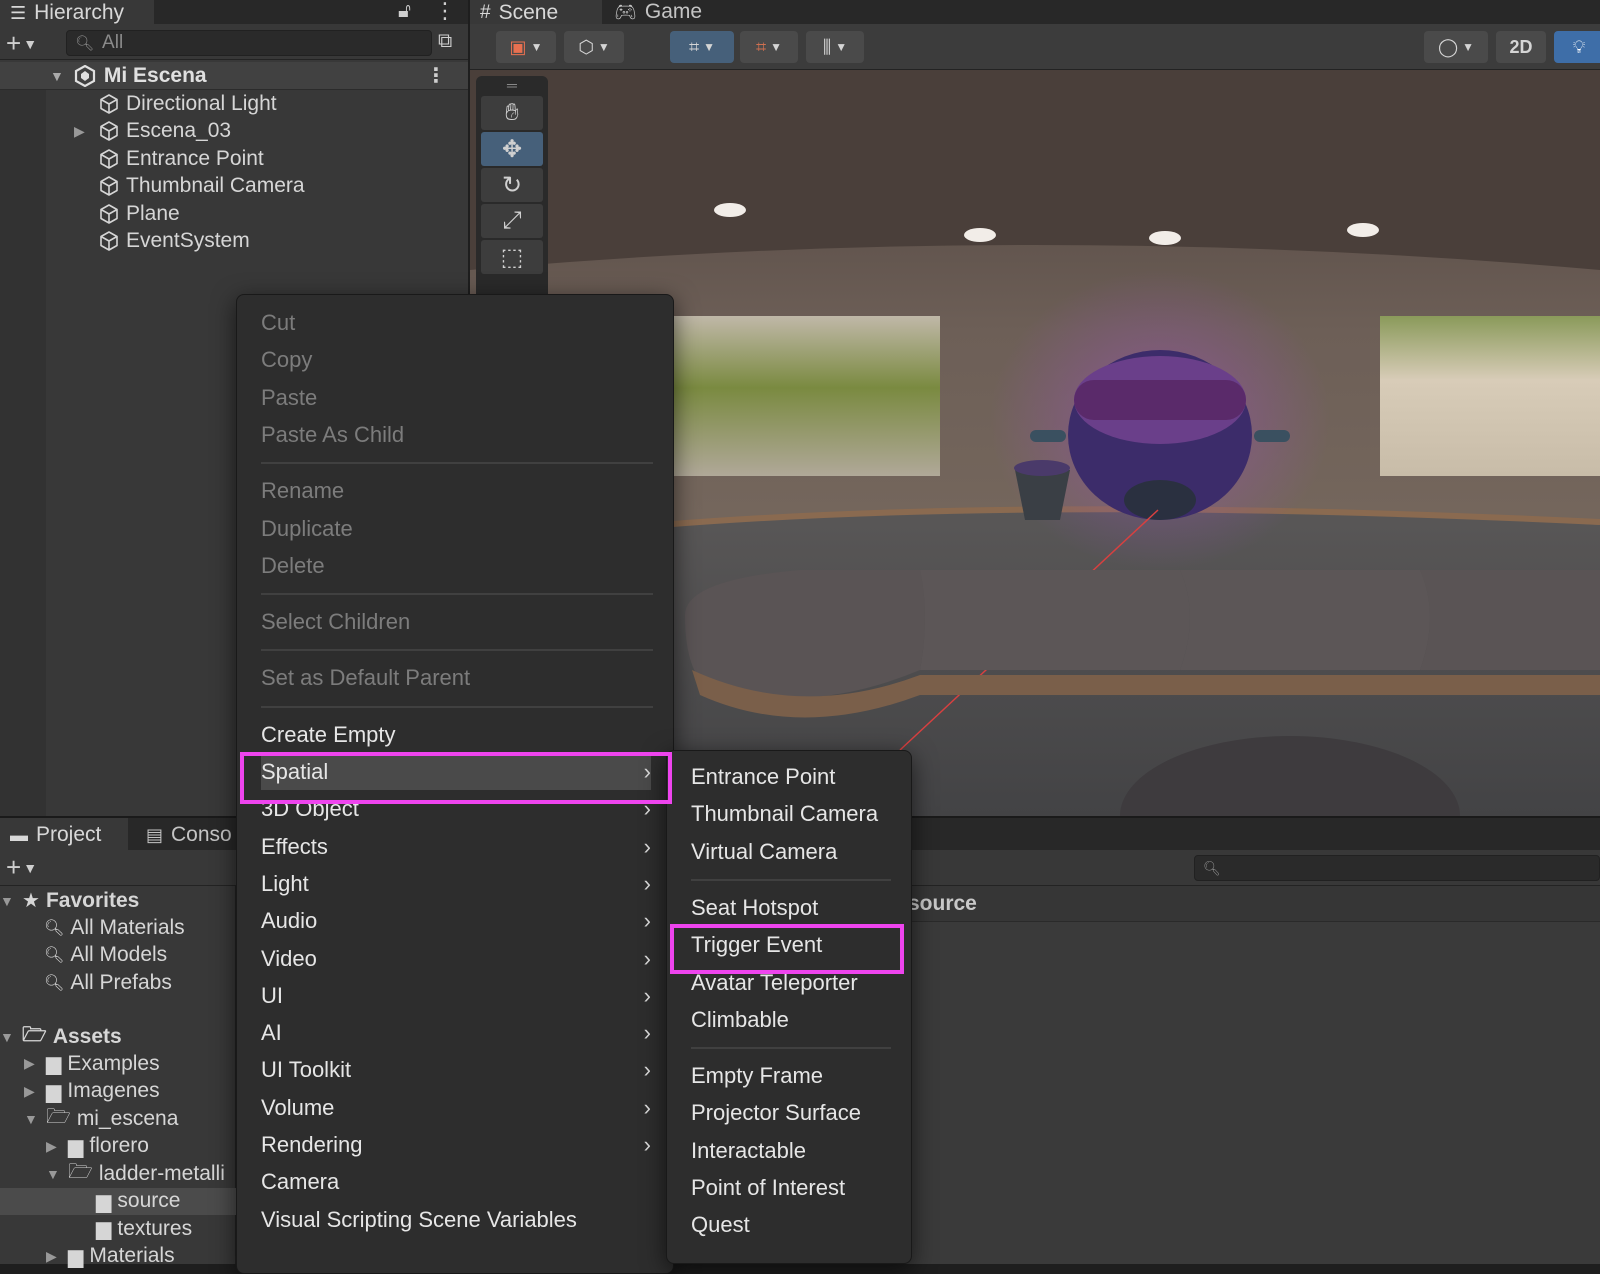 The image size is (1600, 1274). Describe the element at coordinates (77, 12) in the screenshot. I see `tab-hierarchy: ☰ Hierarchy` at that location.